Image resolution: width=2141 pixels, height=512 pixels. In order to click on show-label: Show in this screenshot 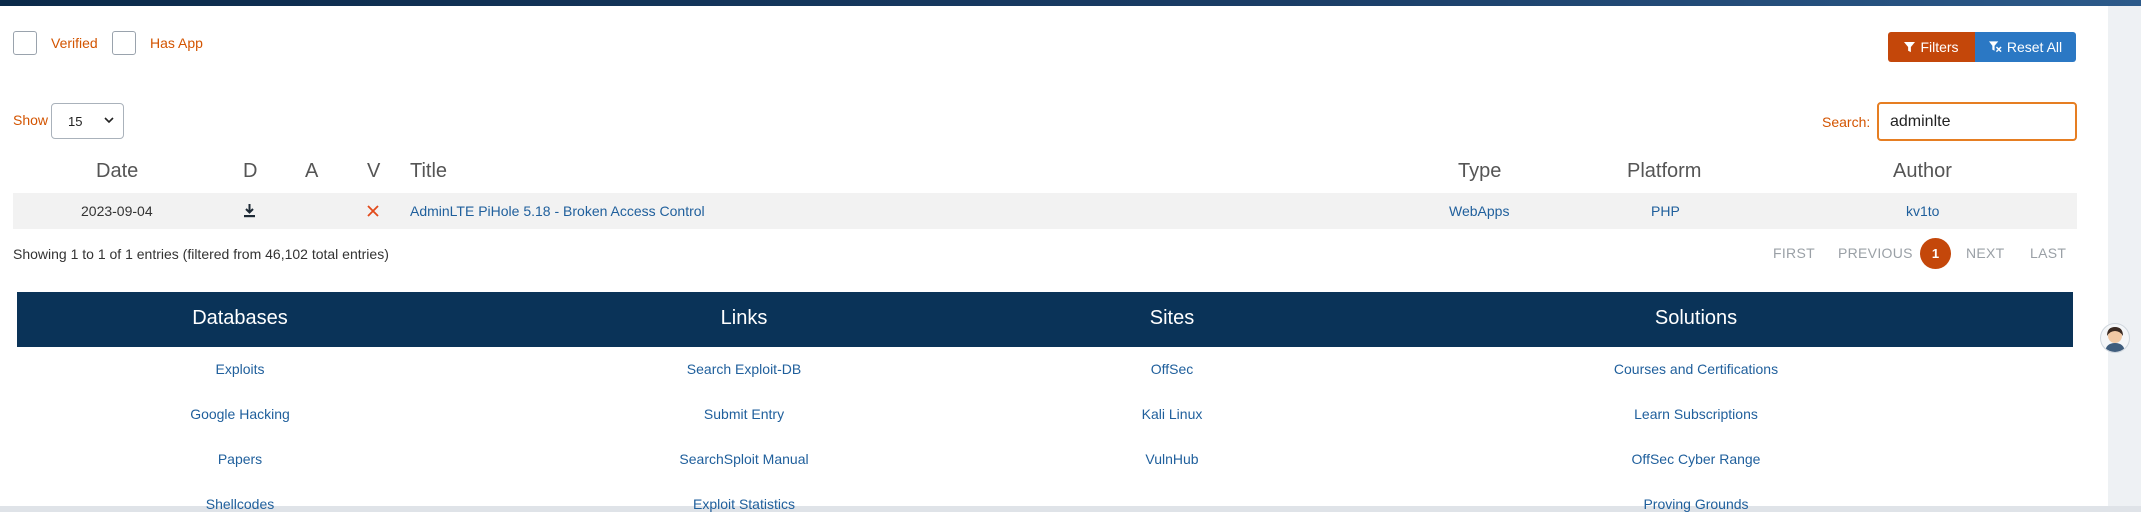, I will do `click(31, 120)`.